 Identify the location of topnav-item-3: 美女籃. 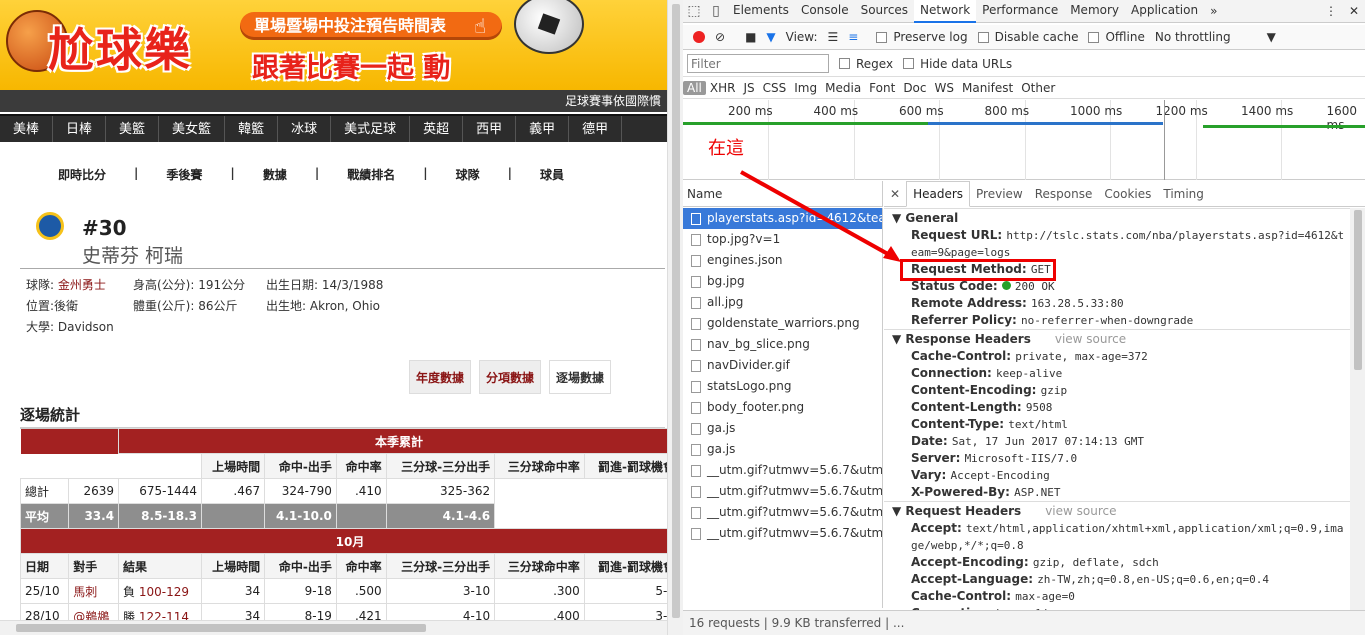
(192, 129).